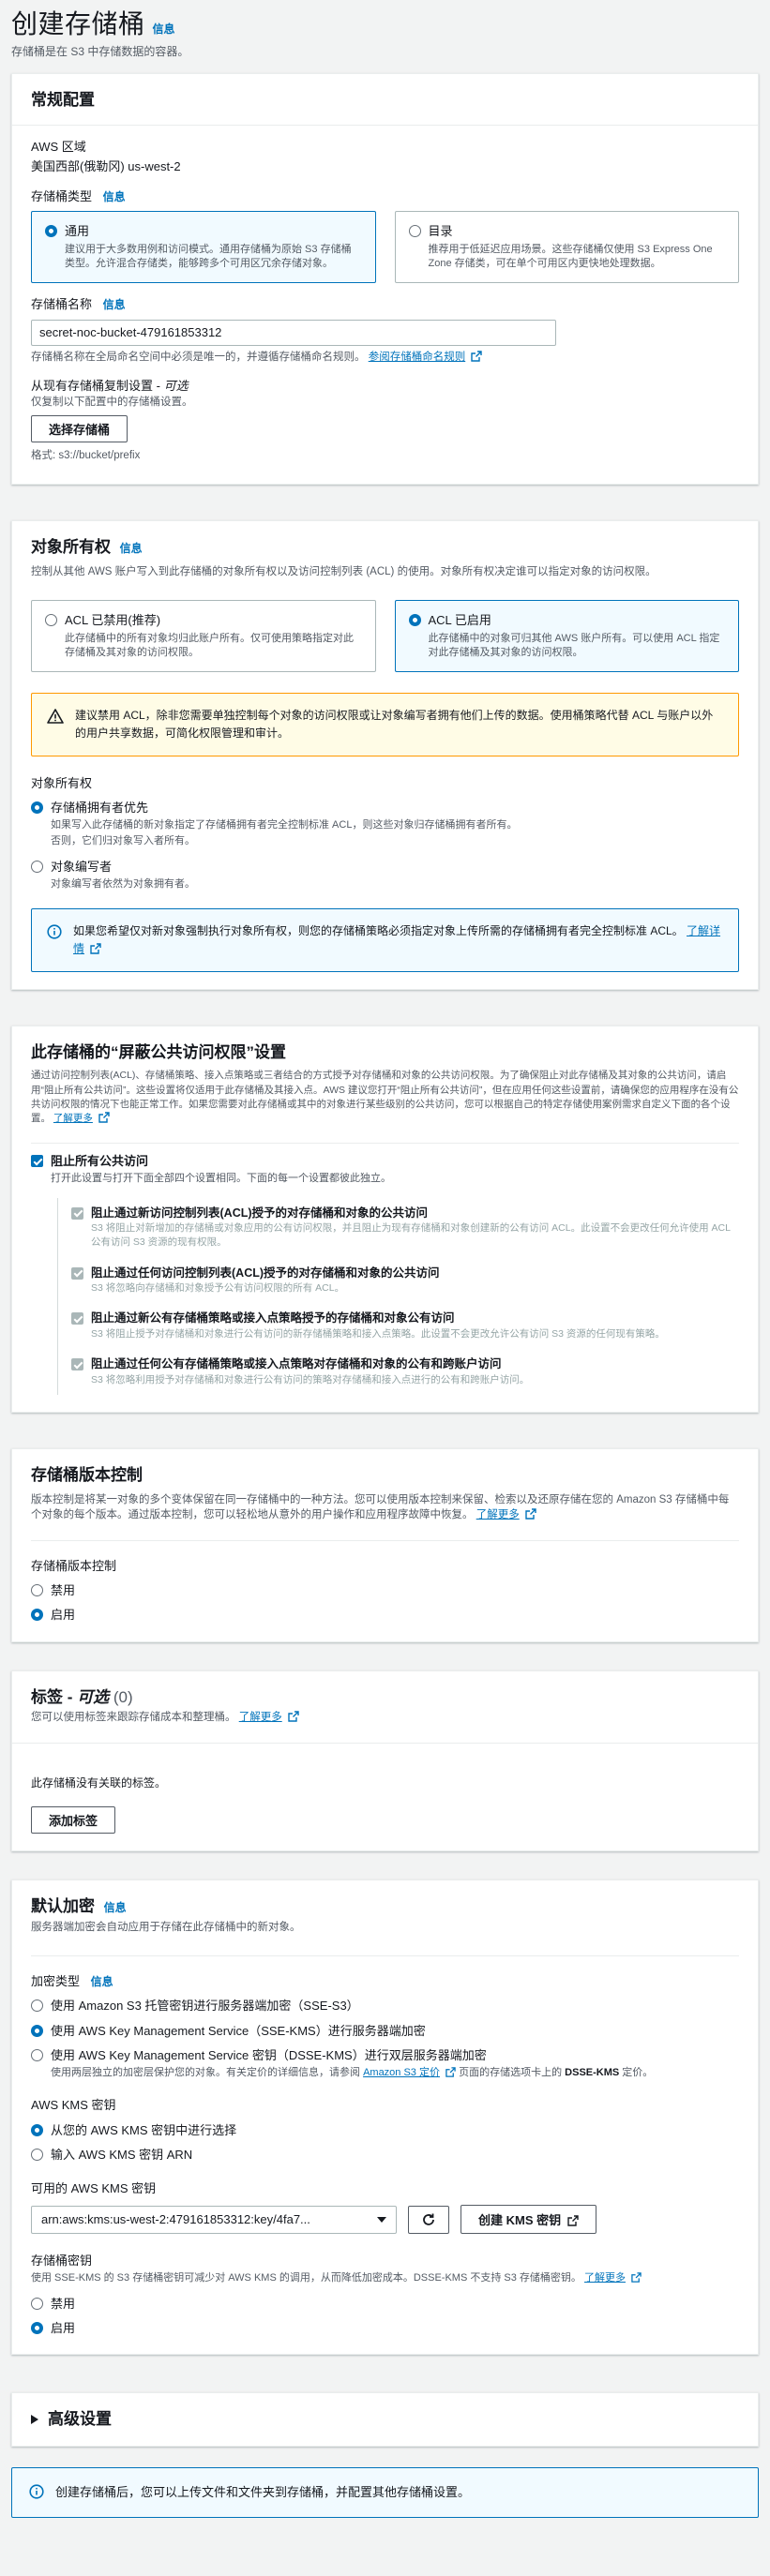 The image size is (770, 2576). I want to click on acl-enabled-radio, so click(414, 620).